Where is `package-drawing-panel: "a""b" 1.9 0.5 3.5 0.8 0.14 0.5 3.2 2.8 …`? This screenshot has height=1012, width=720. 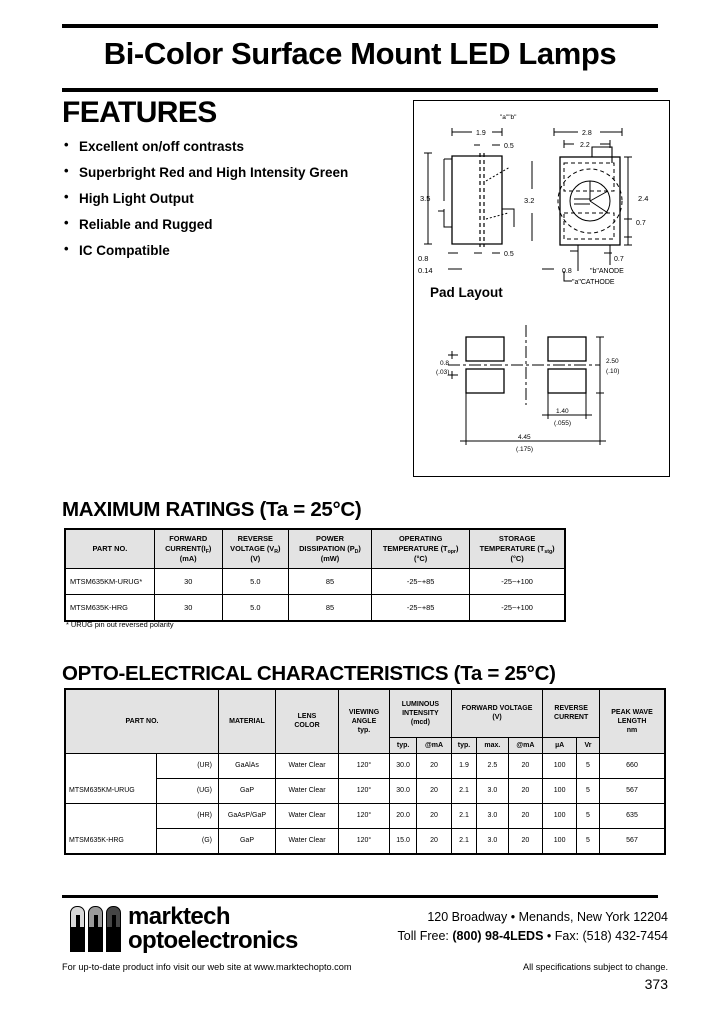 package-drawing-panel: "a""b" 1.9 0.5 3.5 0.8 0.14 0.5 3.2 2.8 … is located at coordinates (541, 288).